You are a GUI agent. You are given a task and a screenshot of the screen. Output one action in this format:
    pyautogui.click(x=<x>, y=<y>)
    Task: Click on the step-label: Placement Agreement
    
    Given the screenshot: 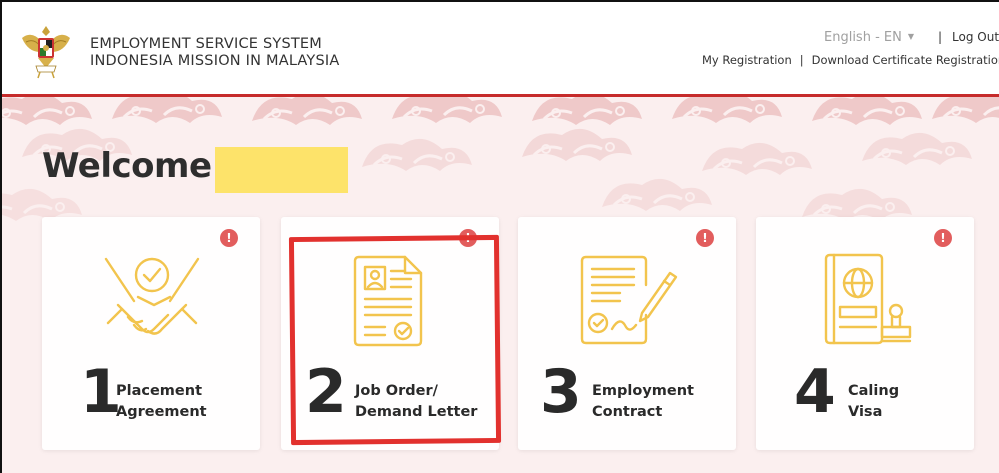 What is the action you would take?
    pyautogui.click(x=161, y=402)
    